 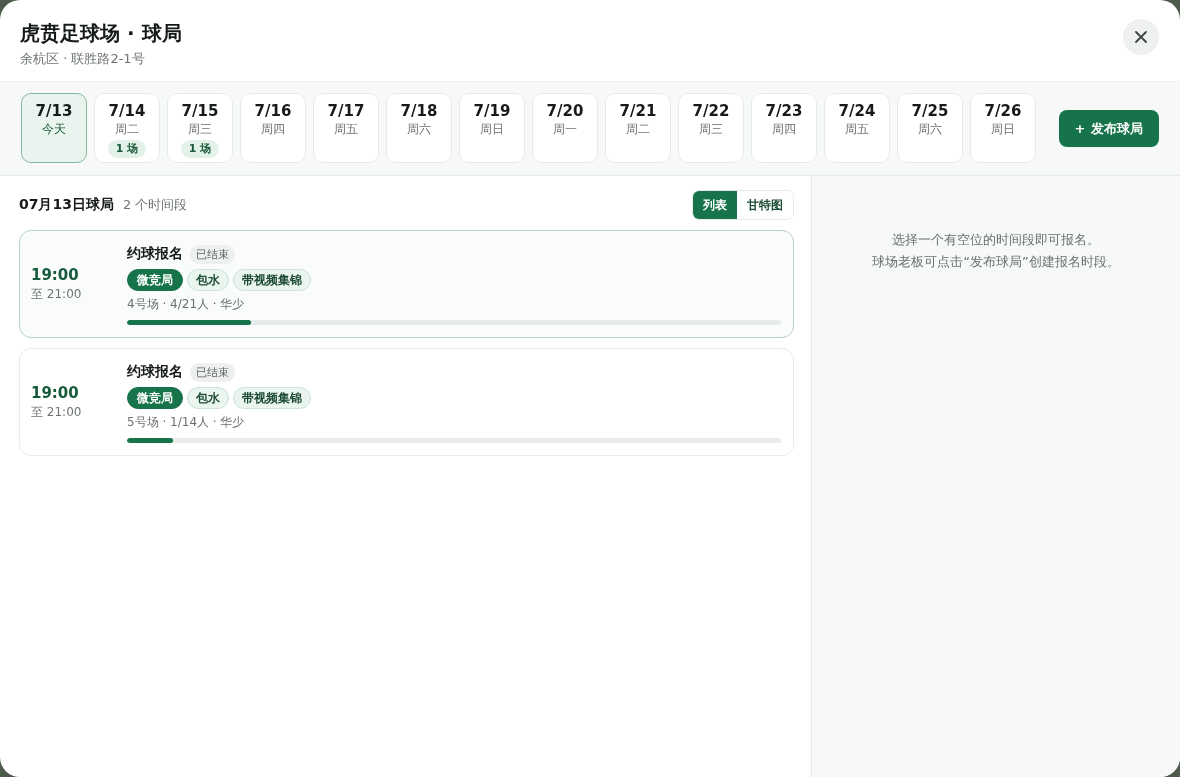 What do you see at coordinates (1003, 127) in the screenshot?
I see `date-tab: 7/26 周日` at bounding box center [1003, 127].